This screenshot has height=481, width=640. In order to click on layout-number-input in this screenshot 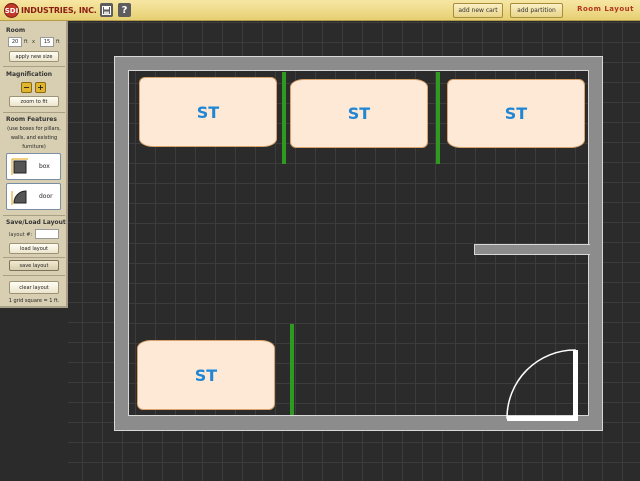, I will do `click(47, 234)`.